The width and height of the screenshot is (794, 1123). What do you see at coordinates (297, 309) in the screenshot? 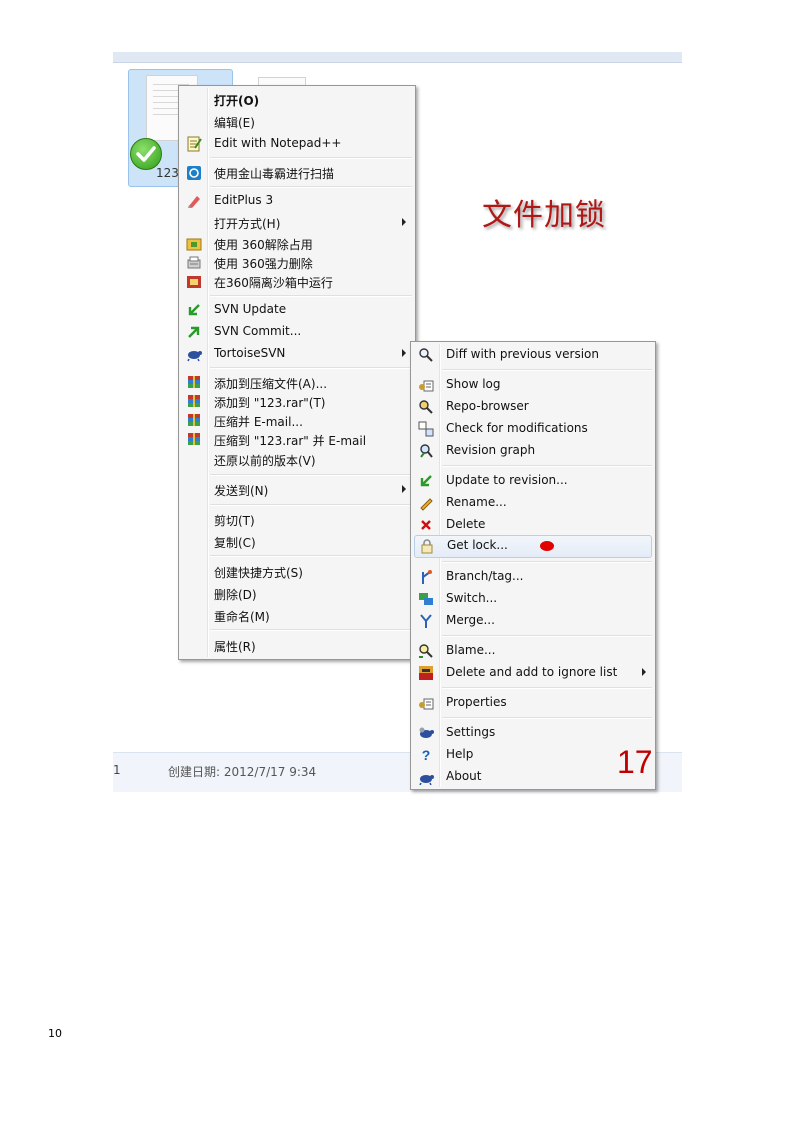
I see `menu-item-svn-update: SVN Update` at bounding box center [297, 309].